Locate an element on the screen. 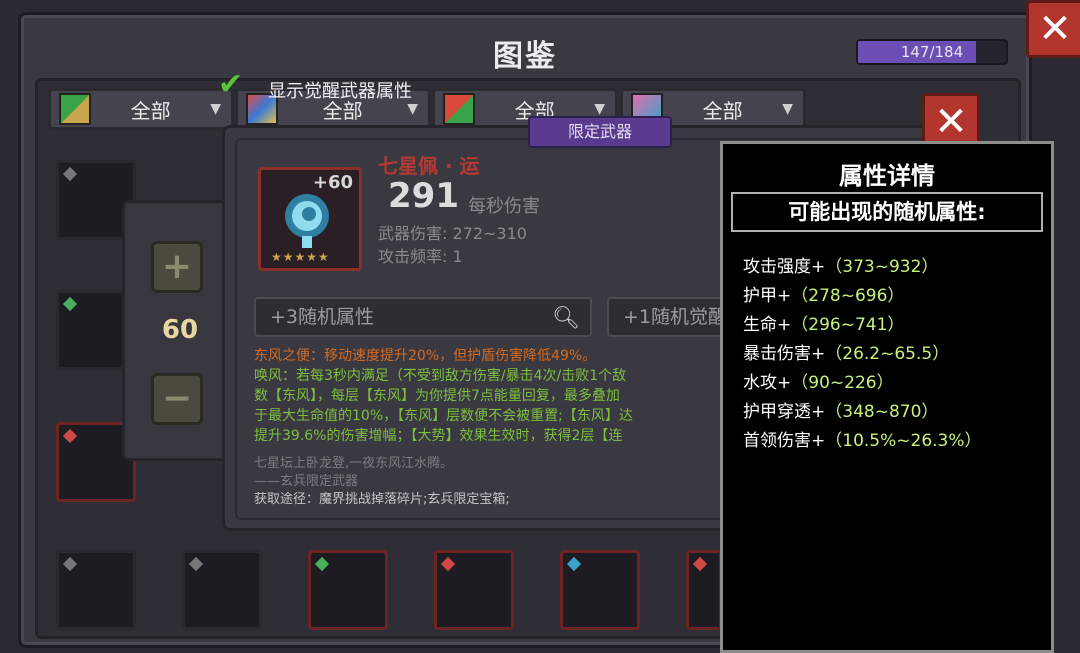  attribute-name: 首领伤害+ is located at coordinates (784, 441).